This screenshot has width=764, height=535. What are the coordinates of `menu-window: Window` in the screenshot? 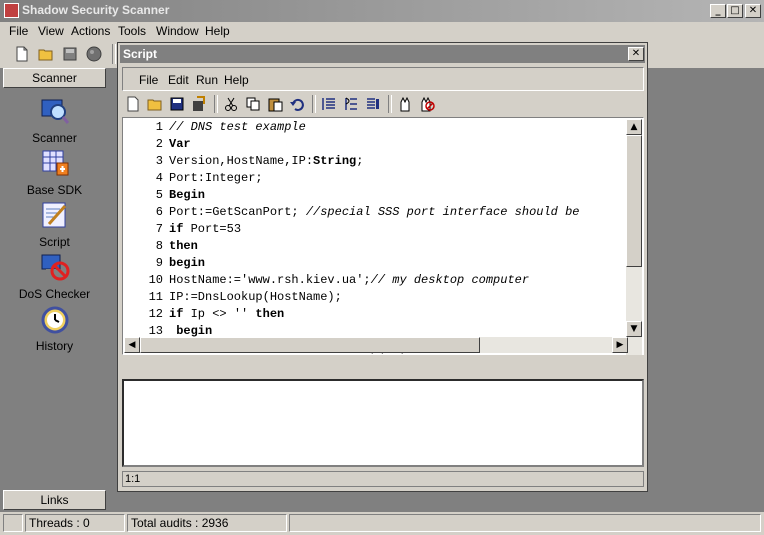 It's located at (177, 31).